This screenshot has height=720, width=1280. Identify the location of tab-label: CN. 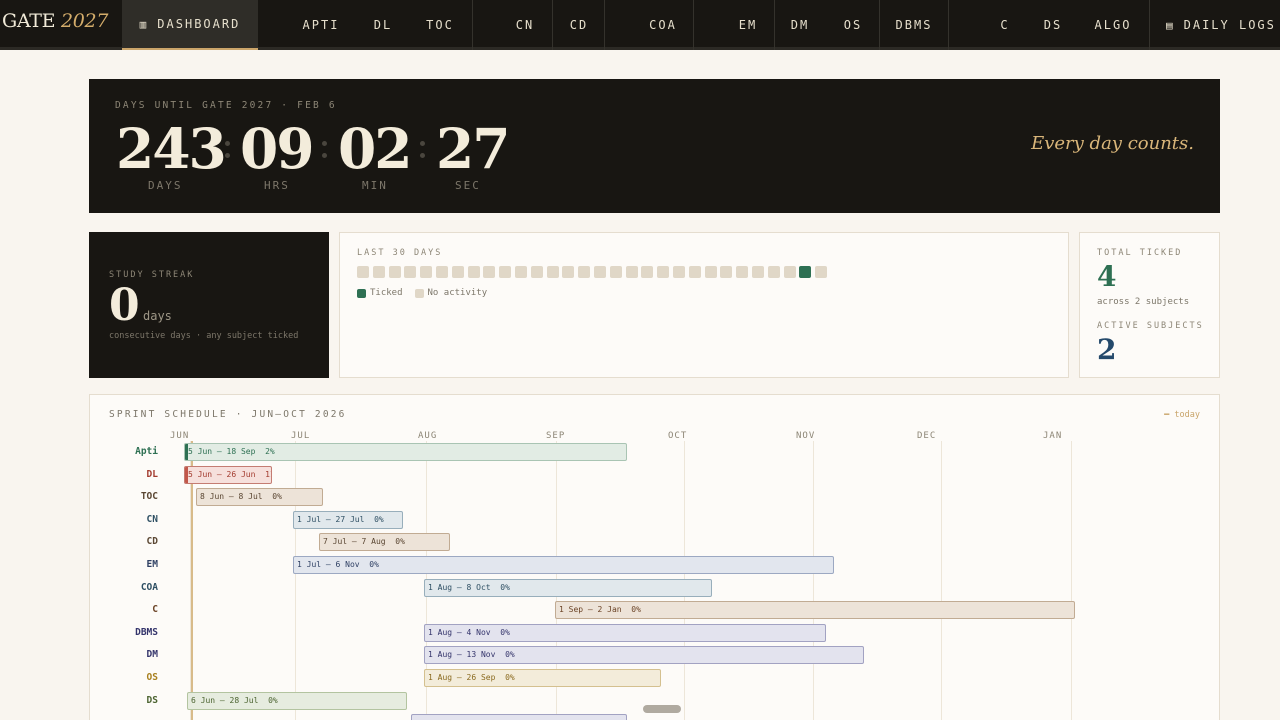
(525, 25).